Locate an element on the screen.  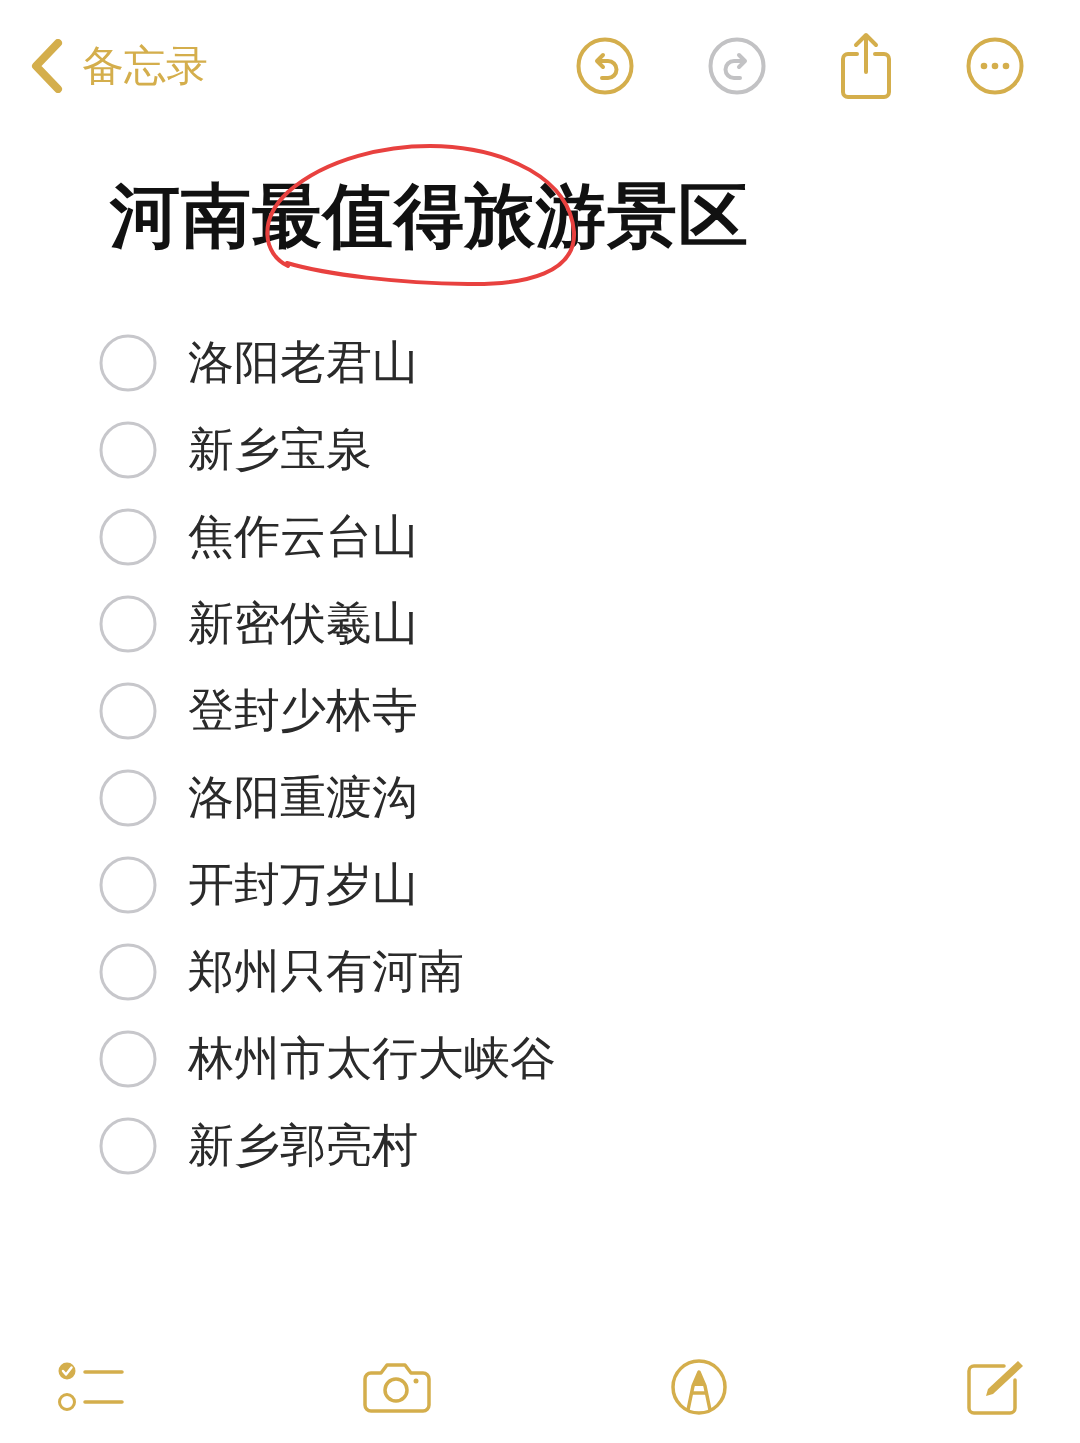
markup-button is located at coordinates (698, 1387).